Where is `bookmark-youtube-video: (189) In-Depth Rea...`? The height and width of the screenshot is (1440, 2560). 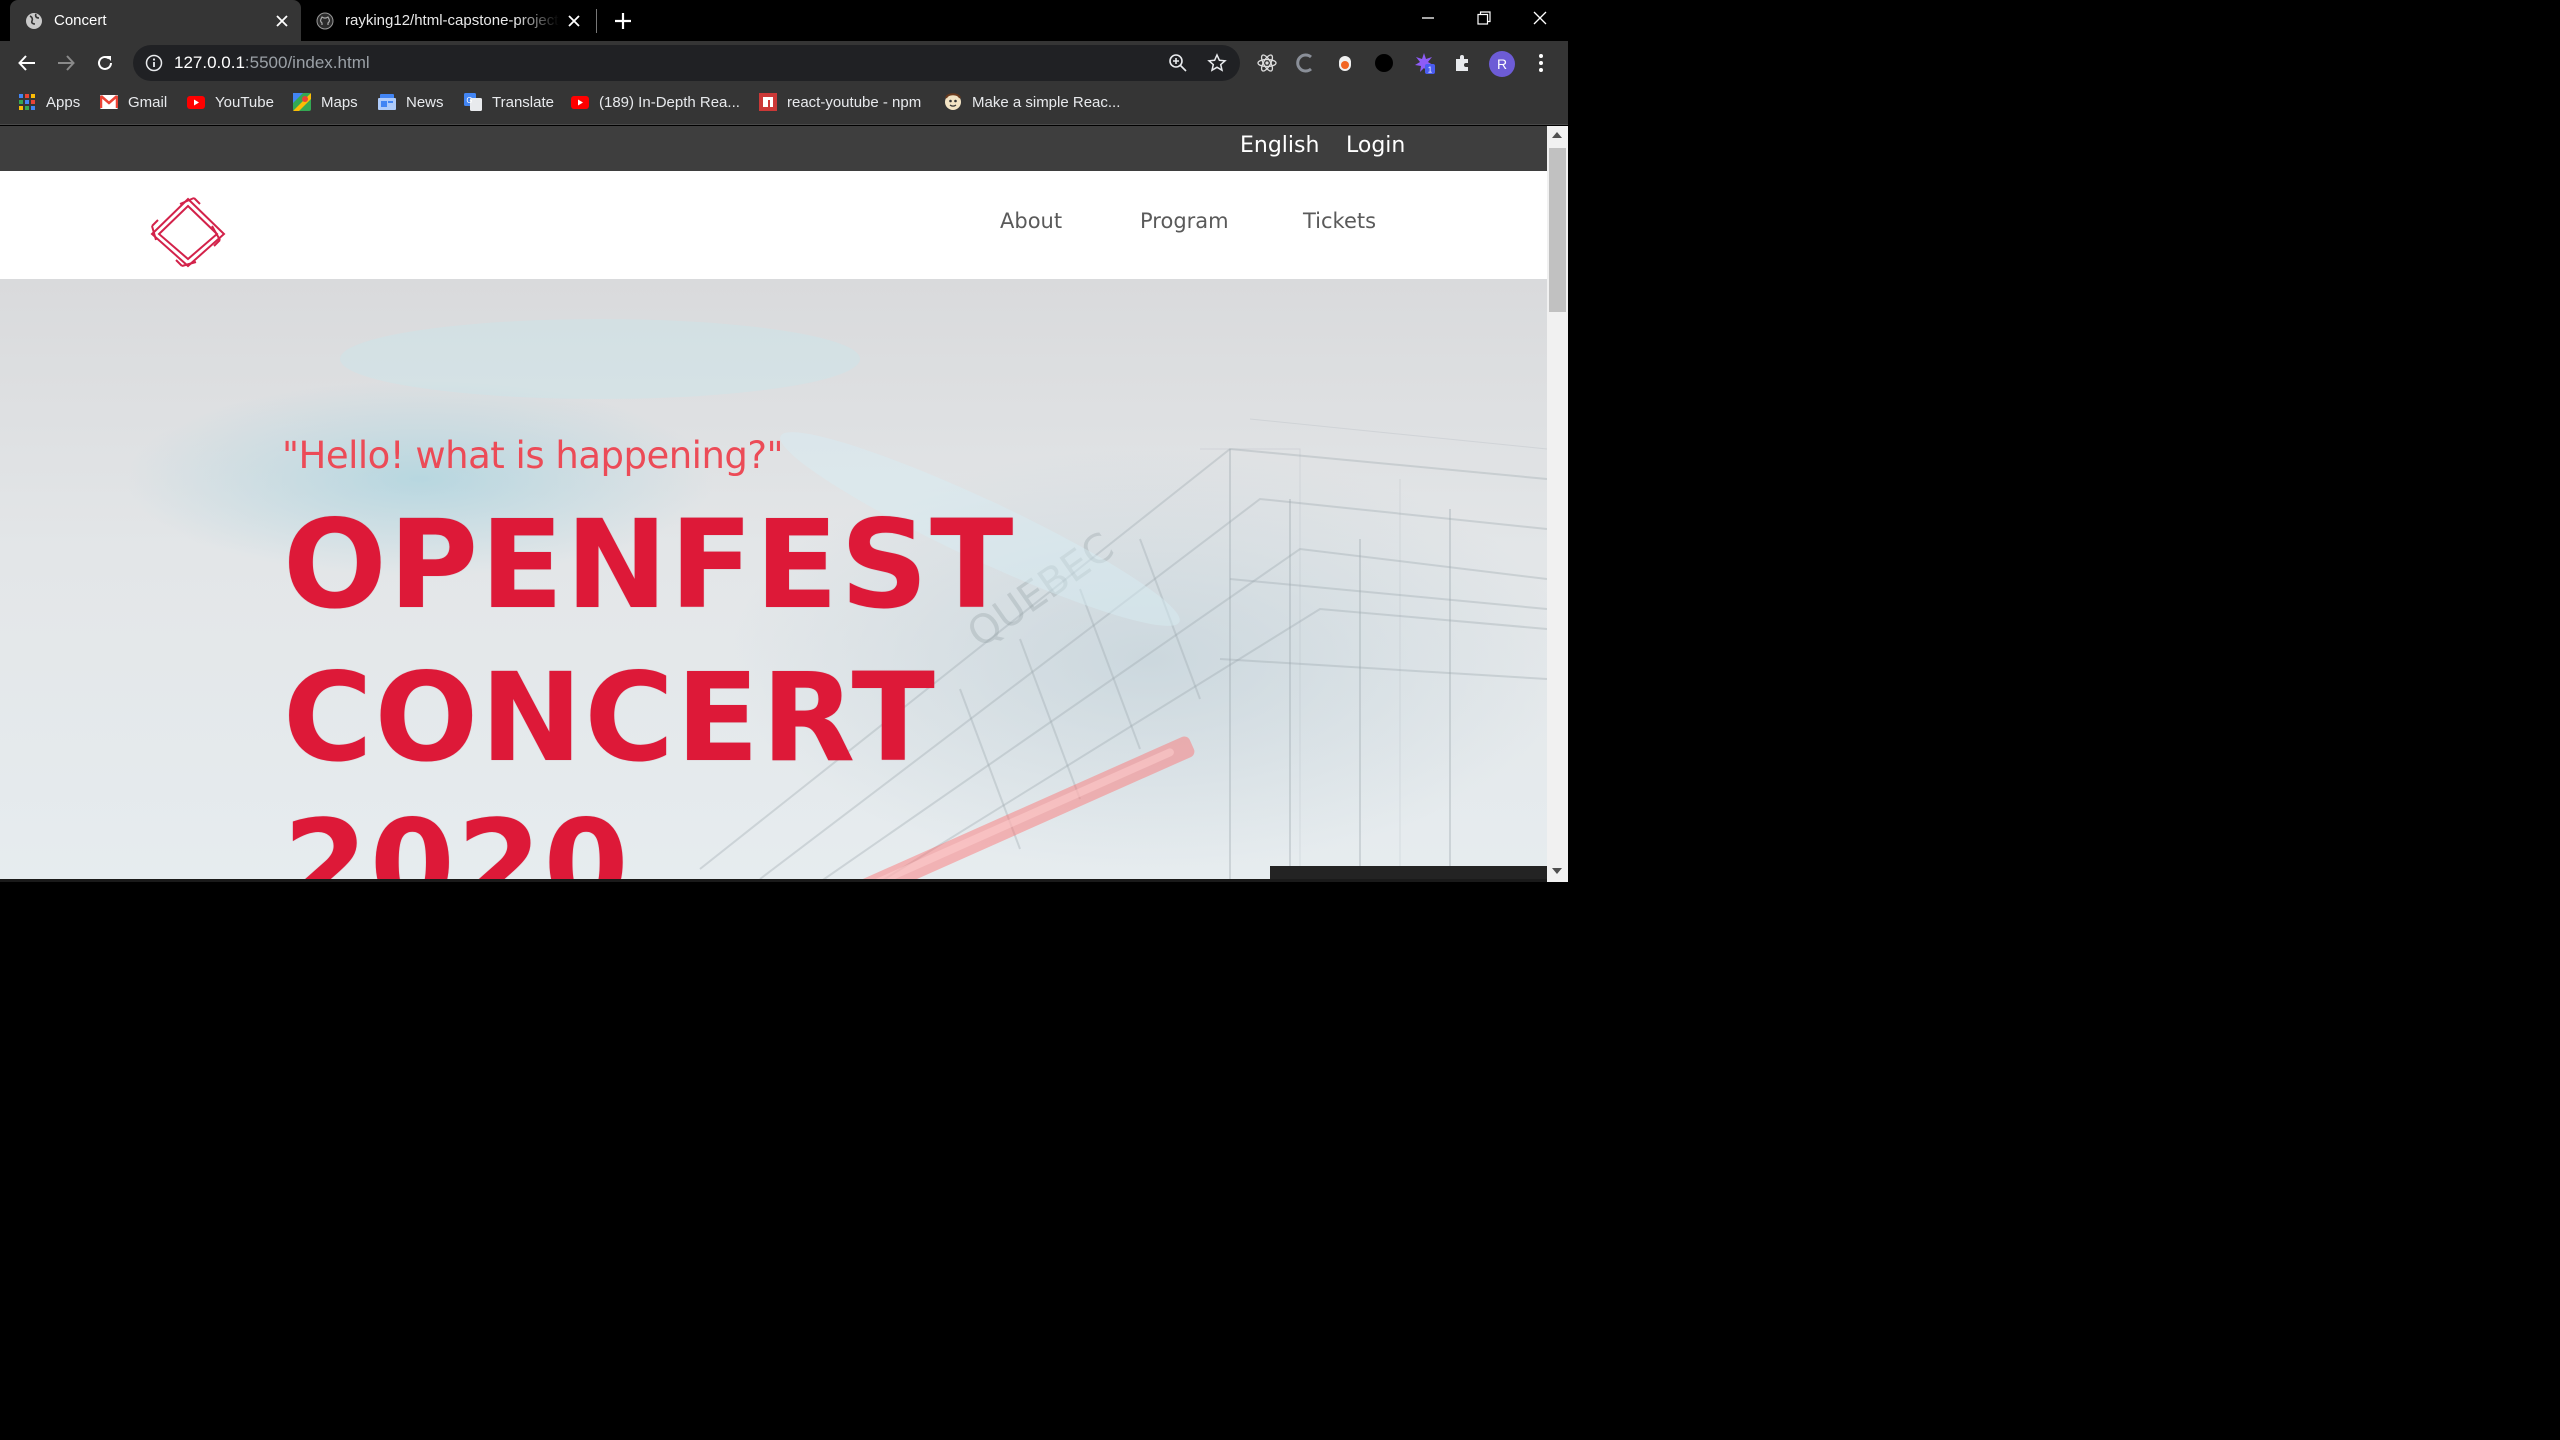 bookmark-youtube-video: (189) In-Depth Rea... is located at coordinates (655, 102).